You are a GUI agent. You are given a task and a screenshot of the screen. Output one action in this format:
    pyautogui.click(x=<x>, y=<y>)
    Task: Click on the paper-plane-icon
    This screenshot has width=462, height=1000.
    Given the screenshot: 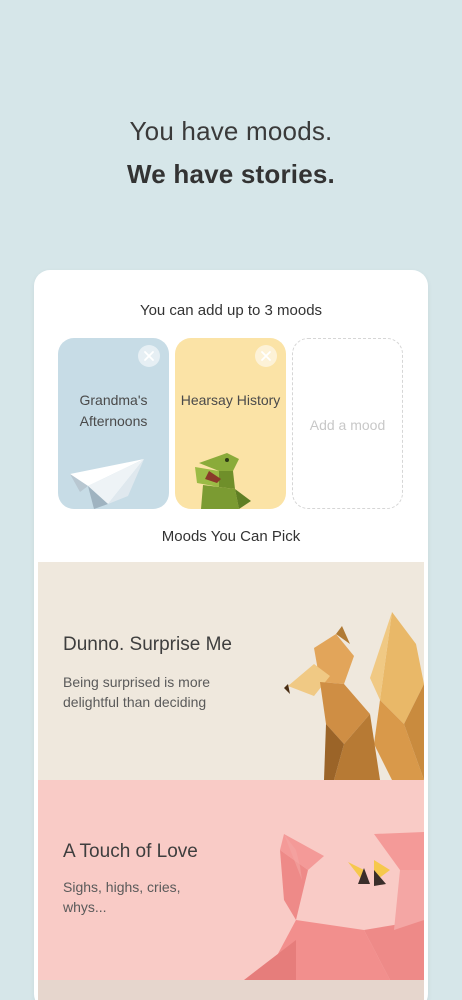 What is the action you would take?
    pyautogui.click(x=107, y=484)
    